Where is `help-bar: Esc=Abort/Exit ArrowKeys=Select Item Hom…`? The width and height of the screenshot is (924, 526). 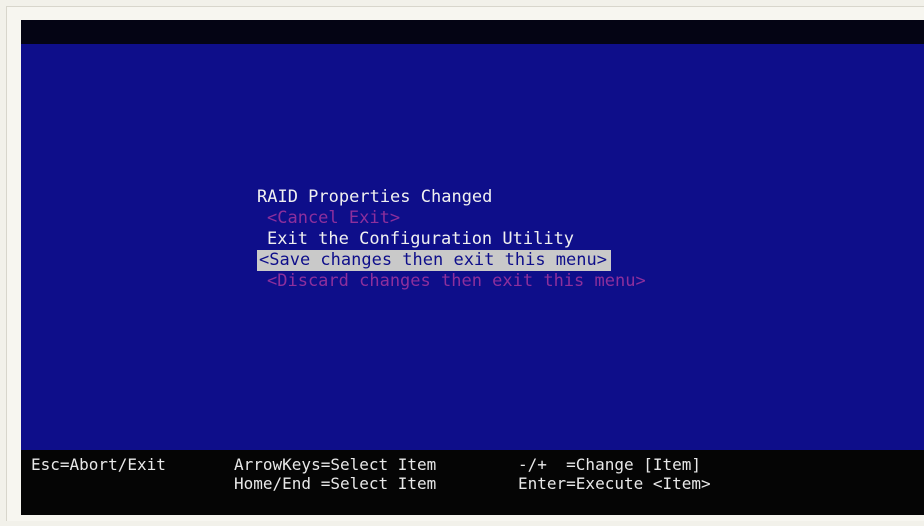
help-bar: Esc=Abort/Exit ArrowKeys=Select Item Hom… is located at coordinates (472, 482).